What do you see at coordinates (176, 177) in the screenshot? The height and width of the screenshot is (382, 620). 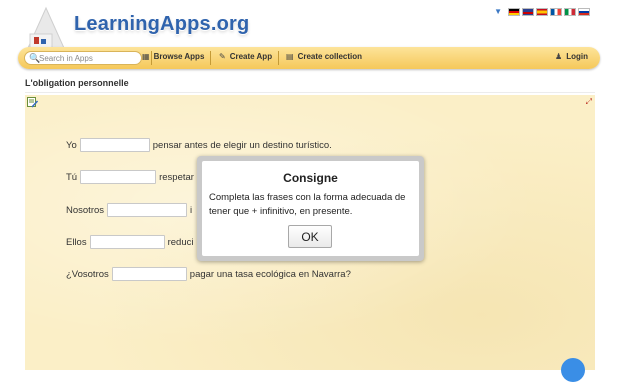 I see `sentence-suffix: respetar` at bounding box center [176, 177].